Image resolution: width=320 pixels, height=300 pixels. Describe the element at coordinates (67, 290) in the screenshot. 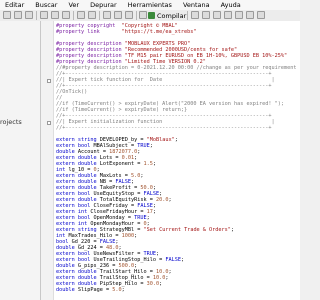

I see `code-token: double` at that location.